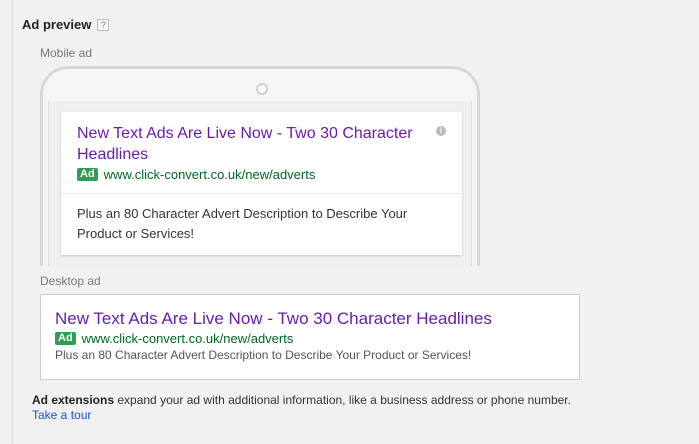 Image resolution: width=699 pixels, height=444 pixels. What do you see at coordinates (73, 400) in the screenshot?
I see `ad-extensions-heading: Ad extensions` at bounding box center [73, 400].